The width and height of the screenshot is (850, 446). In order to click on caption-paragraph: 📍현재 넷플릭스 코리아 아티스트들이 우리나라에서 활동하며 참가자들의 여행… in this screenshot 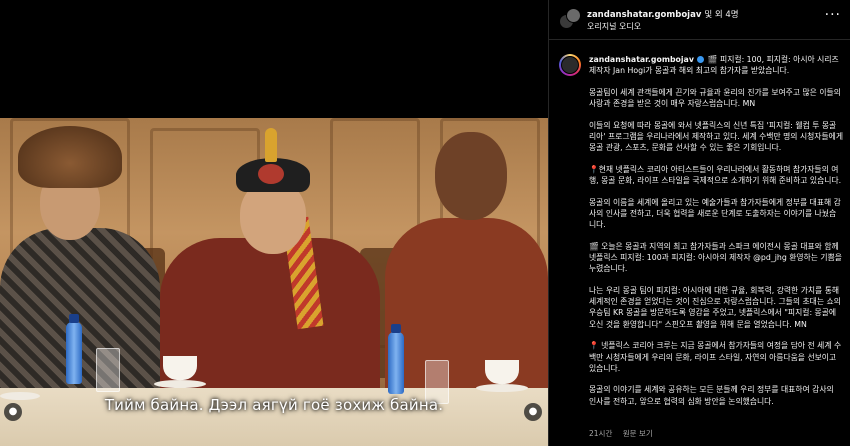, I will do `click(715, 175)`.